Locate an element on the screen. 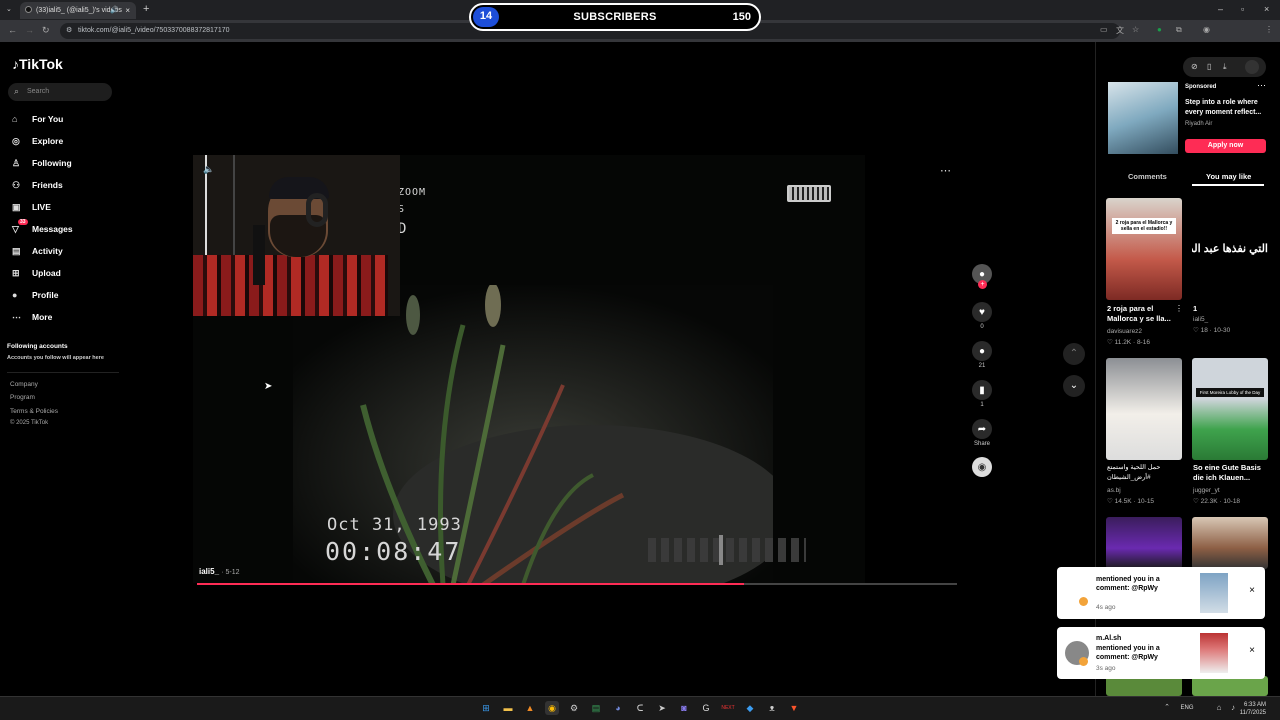  browser-menu-icon: ⋮ is located at coordinates (1269, 29).